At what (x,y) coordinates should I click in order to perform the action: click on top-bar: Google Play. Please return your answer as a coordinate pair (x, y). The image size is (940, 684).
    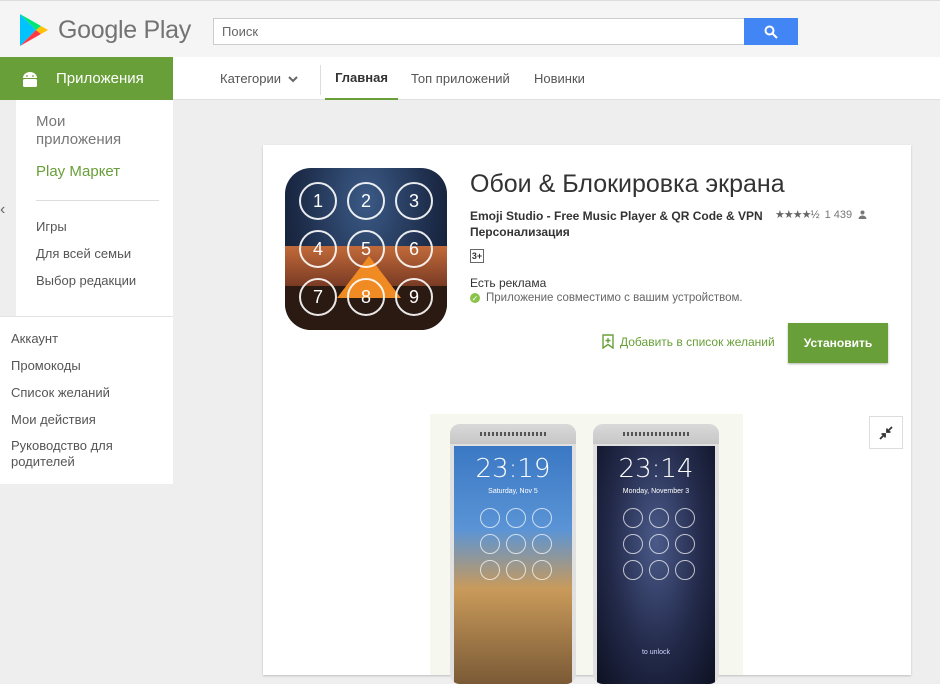
    Looking at the image, I should click on (470, 28).